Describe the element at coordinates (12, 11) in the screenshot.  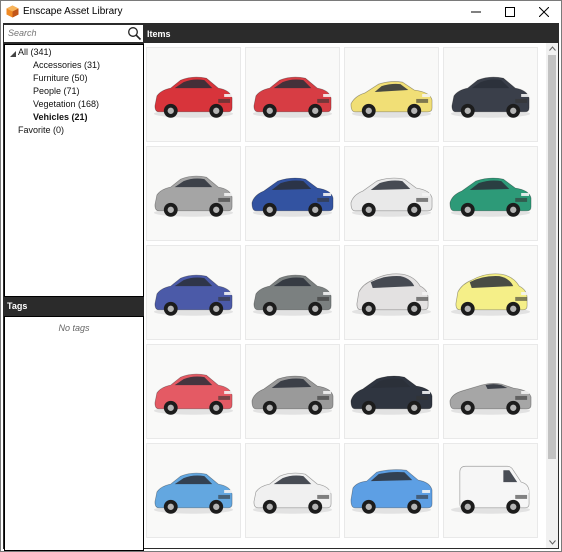
I see `enscape-logo-icon` at that location.